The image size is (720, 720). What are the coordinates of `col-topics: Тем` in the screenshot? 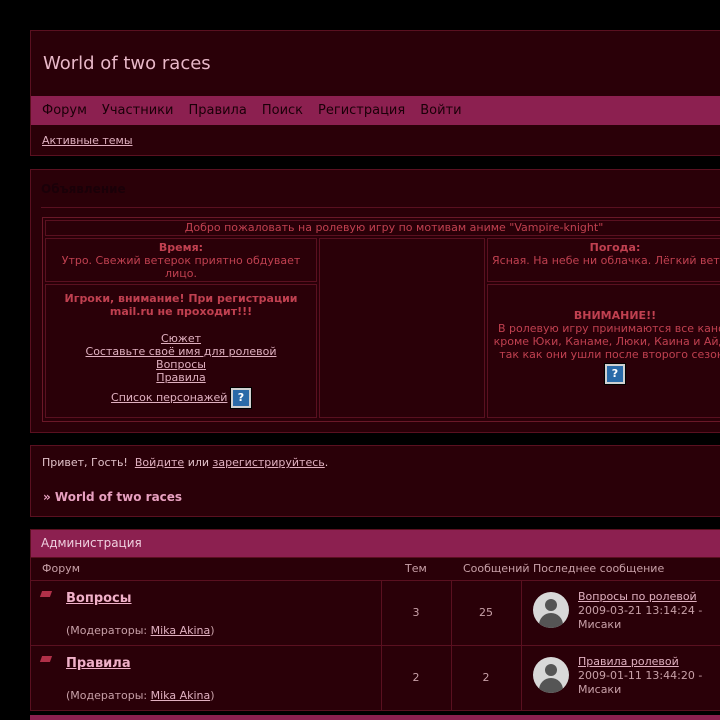 It's located at (416, 568).